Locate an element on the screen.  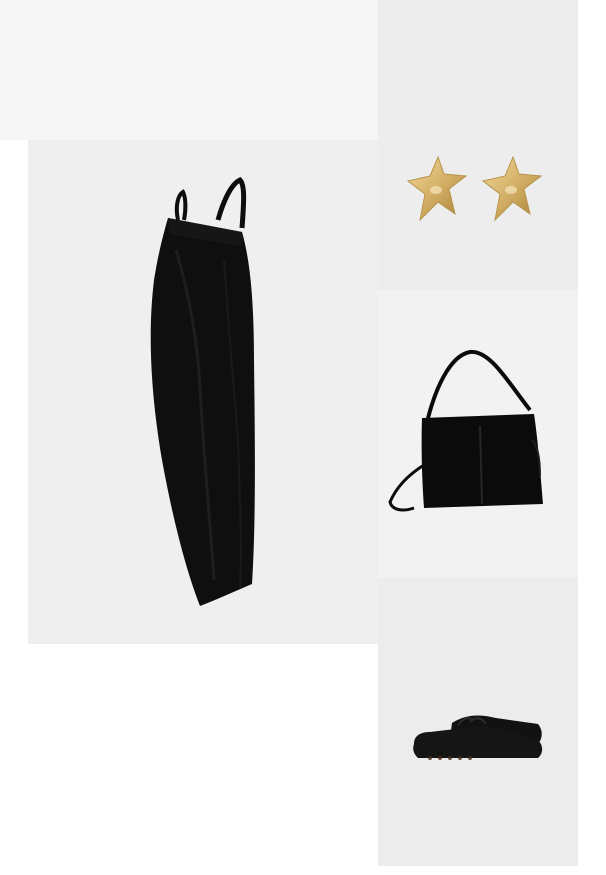
product-tile-shoes is located at coordinates (478, 722).